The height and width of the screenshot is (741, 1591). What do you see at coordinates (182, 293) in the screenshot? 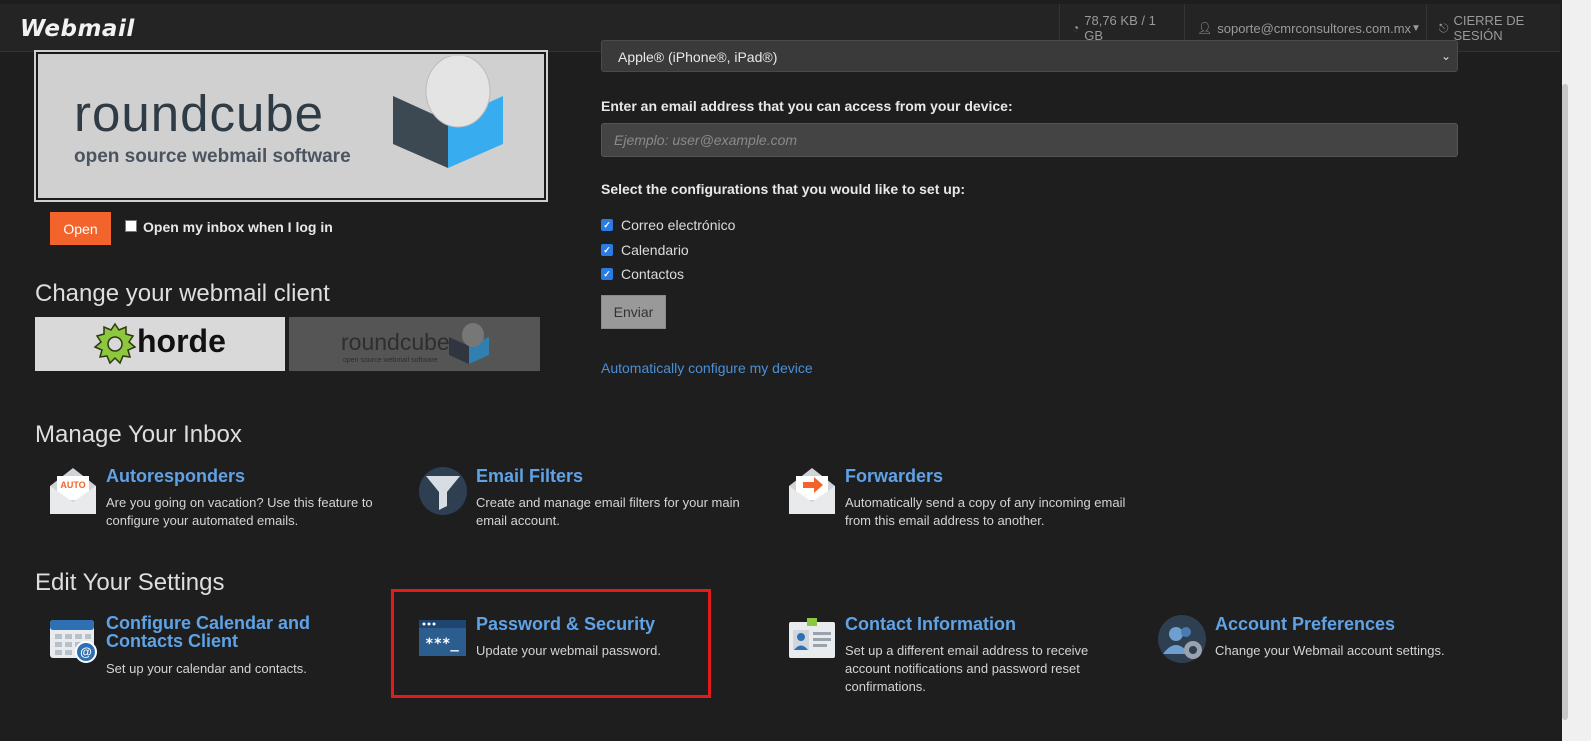
I see `change-client-heading: Change your webmail client` at bounding box center [182, 293].